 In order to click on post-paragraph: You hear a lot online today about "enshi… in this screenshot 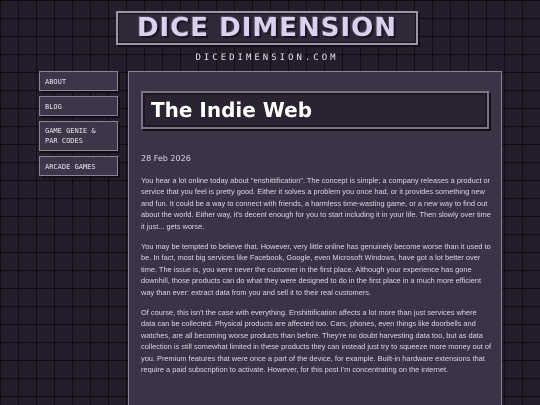, I will do `click(316, 203)`.